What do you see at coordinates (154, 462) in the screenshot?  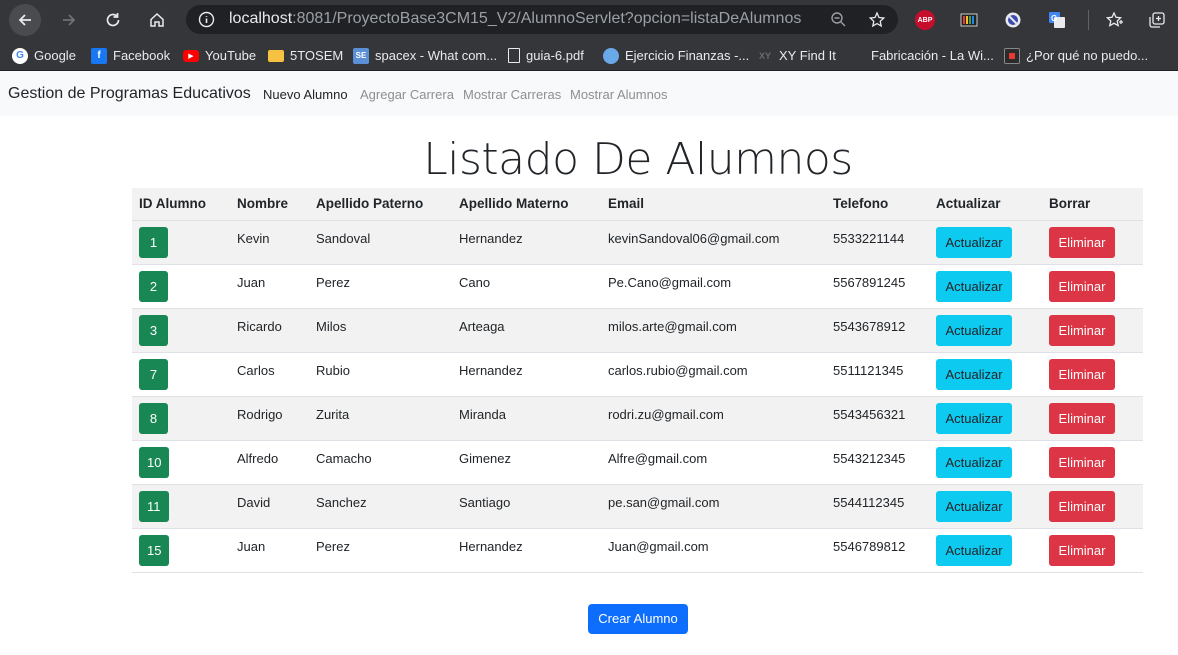 I see `student-id-badge: 10` at bounding box center [154, 462].